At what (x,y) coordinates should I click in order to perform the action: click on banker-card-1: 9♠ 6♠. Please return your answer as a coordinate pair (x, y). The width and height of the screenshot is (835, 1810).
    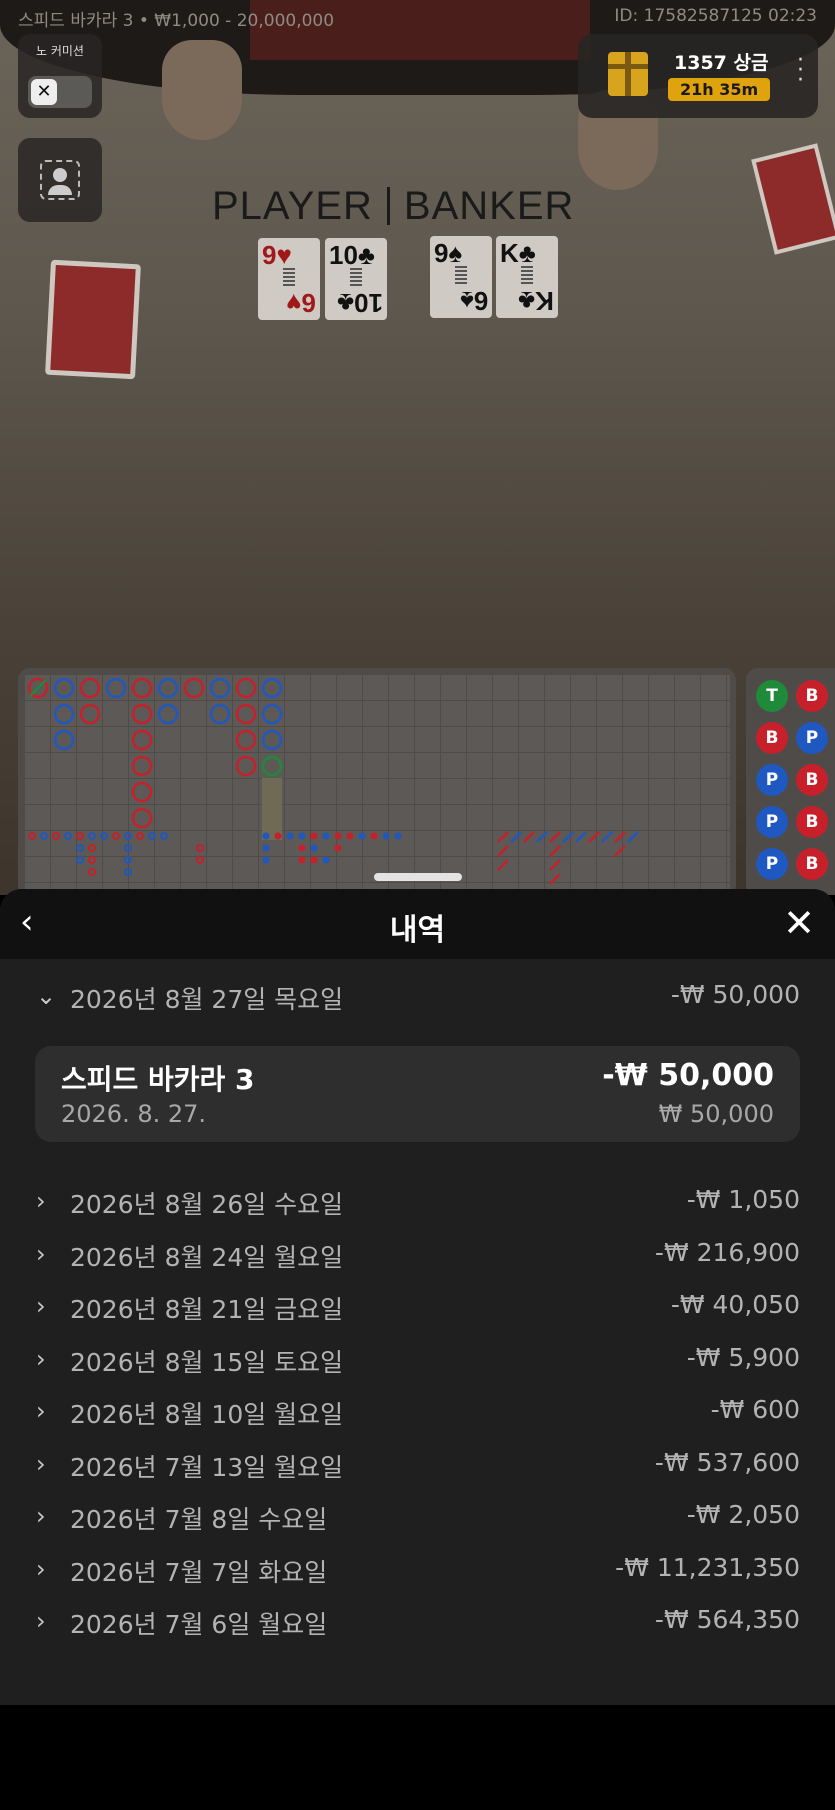
    Looking at the image, I should click on (461, 277).